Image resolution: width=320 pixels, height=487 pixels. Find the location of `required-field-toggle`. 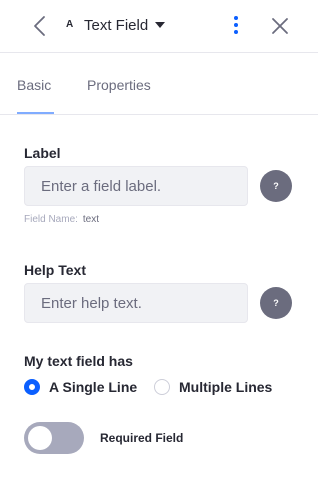

required-field-toggle is located at coordinates (54, 438).